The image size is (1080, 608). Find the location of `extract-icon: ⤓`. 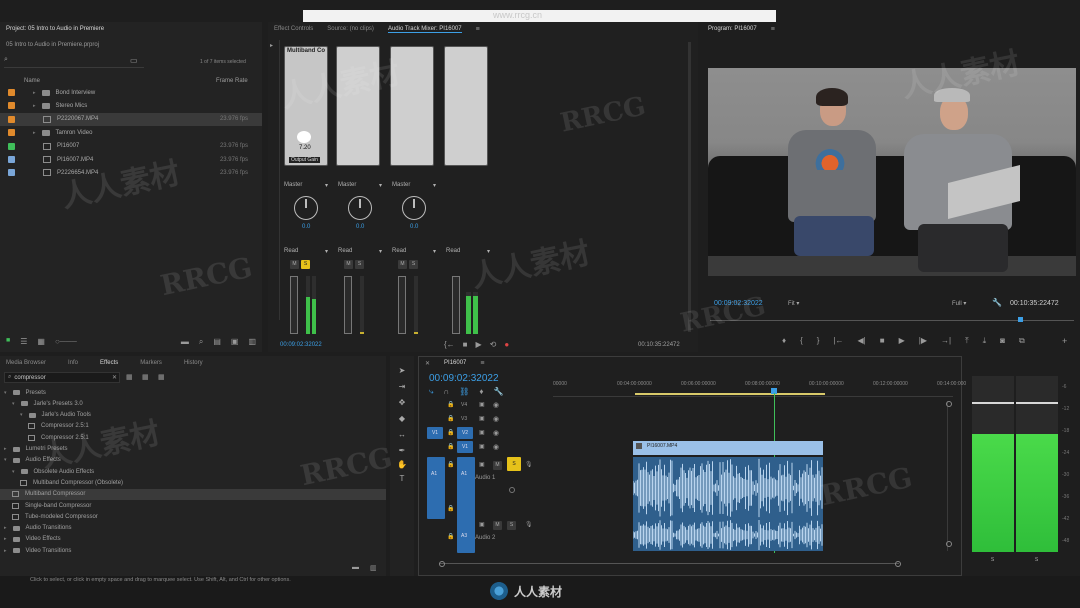

extract-icon: ⤓ is located at coordinates (985, 341).